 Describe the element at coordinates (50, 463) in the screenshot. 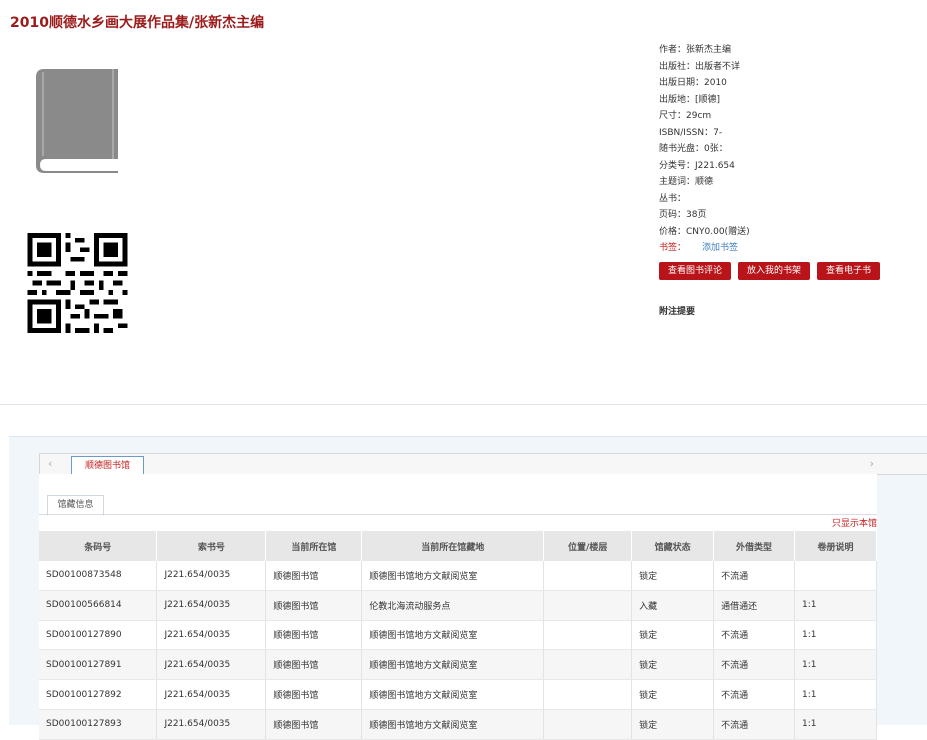

I see `chevron-left-icon: ‹` at that location.